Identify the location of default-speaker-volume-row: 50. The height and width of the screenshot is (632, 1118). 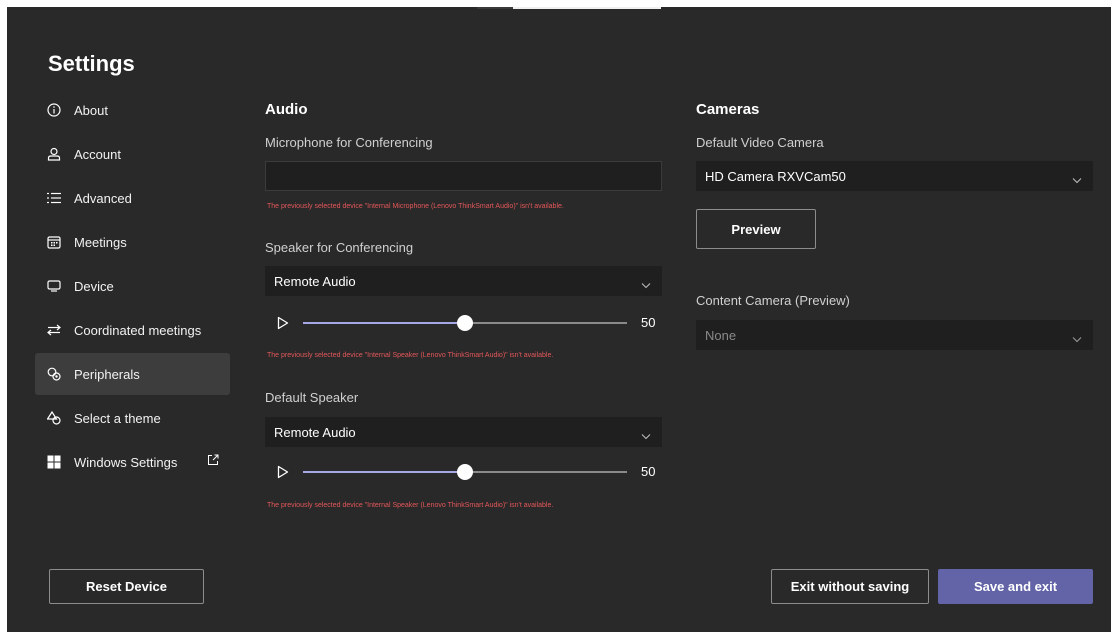
(472, 472).